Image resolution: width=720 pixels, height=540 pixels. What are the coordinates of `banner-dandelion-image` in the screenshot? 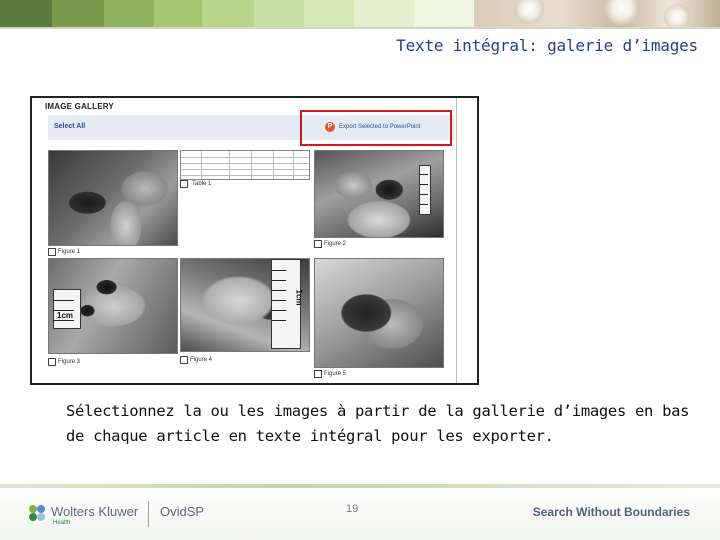 It's located at (597, 13).